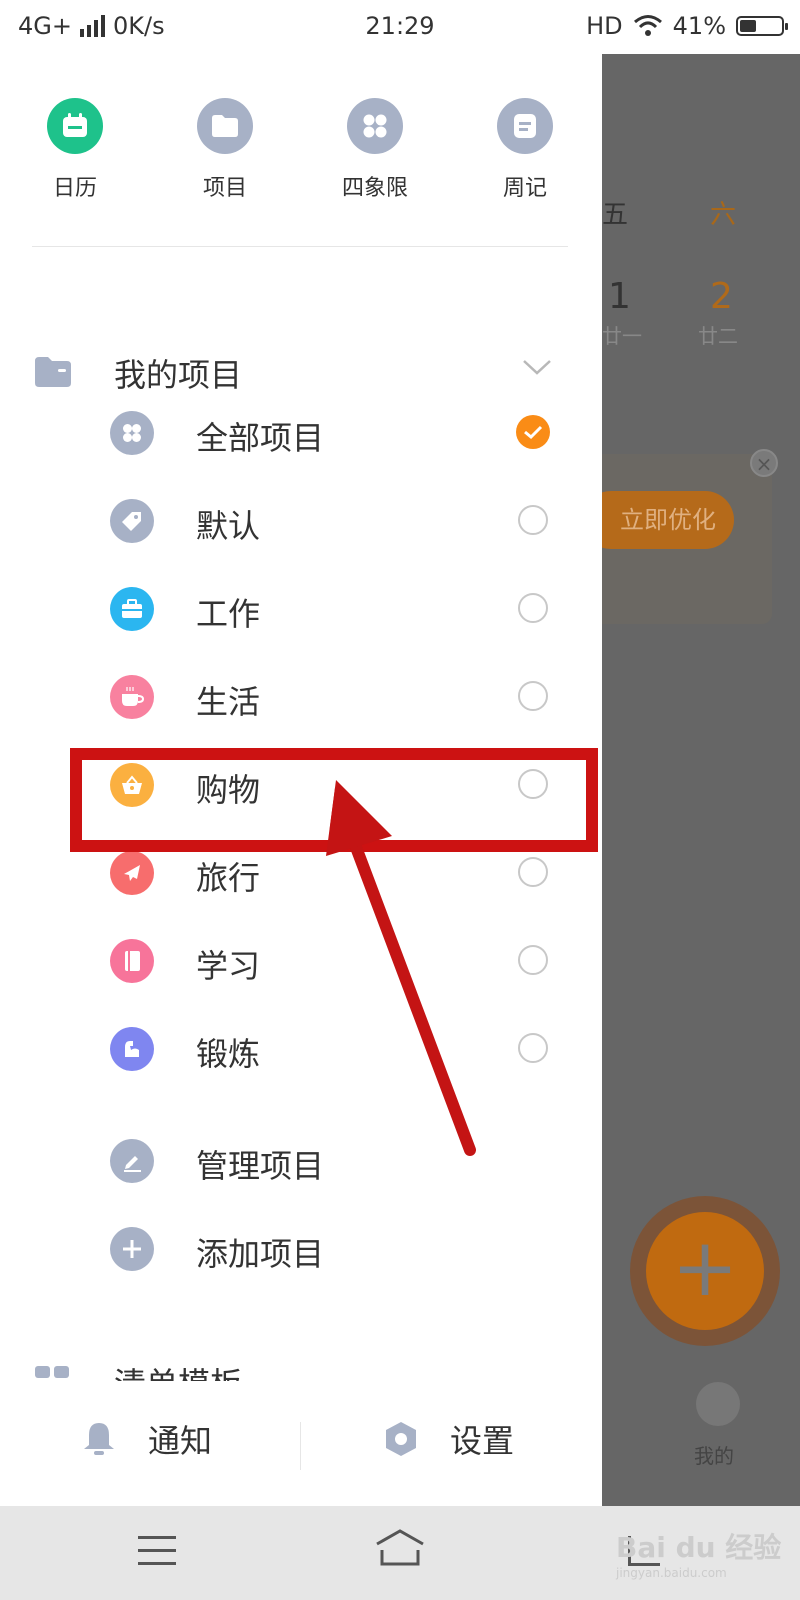 The image size is (800, 1600). I want to click on annotation-arrow, so click(401, 968).